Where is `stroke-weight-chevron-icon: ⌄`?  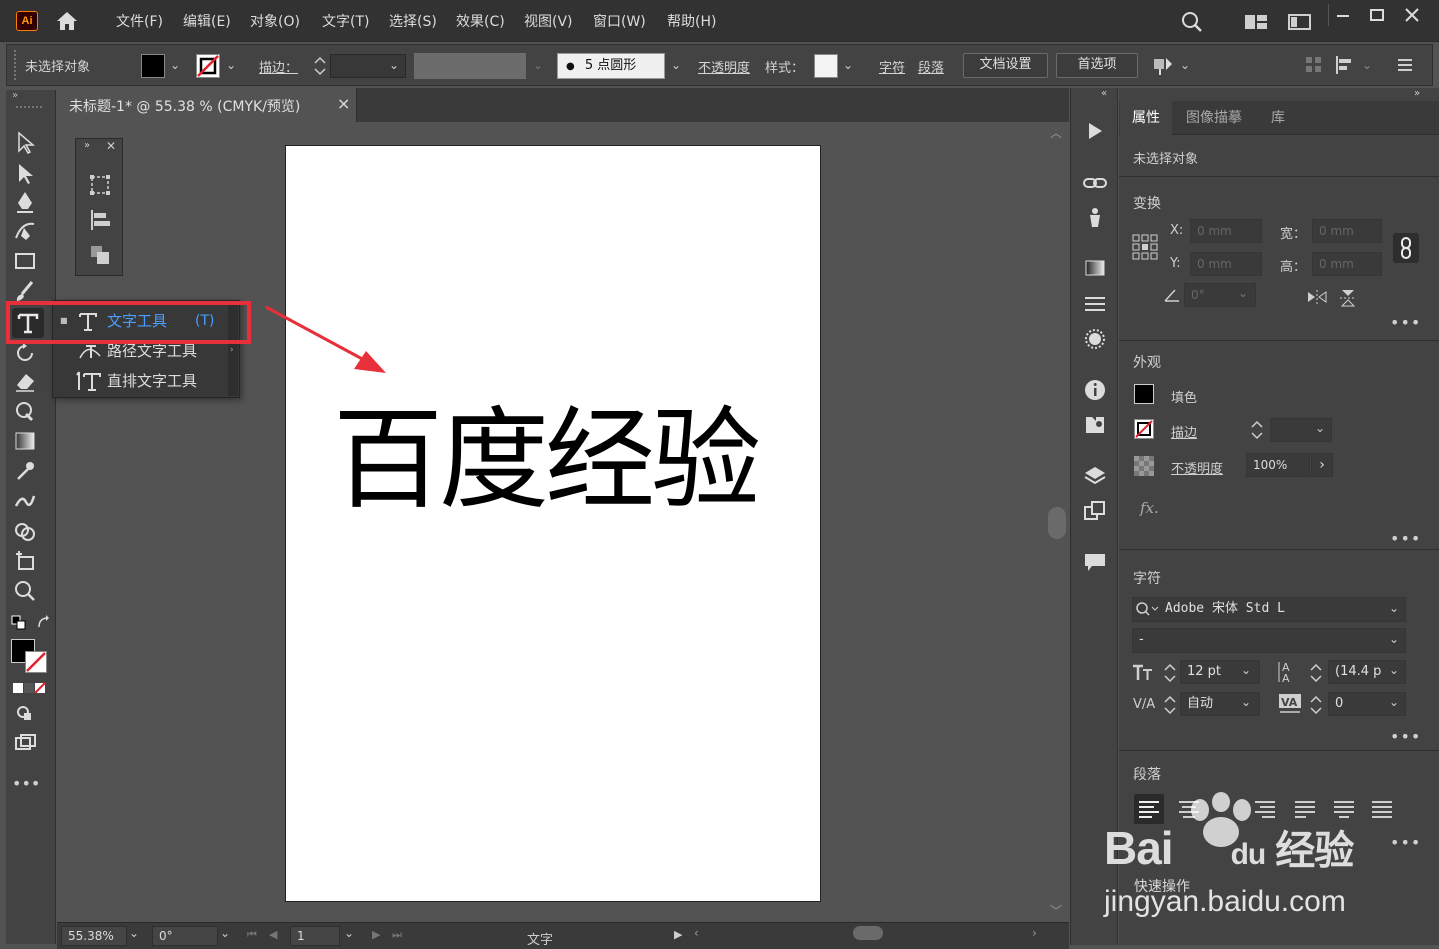 stroke-weight-chevron-icon: ⌄ is located at coordinates (394, 65).